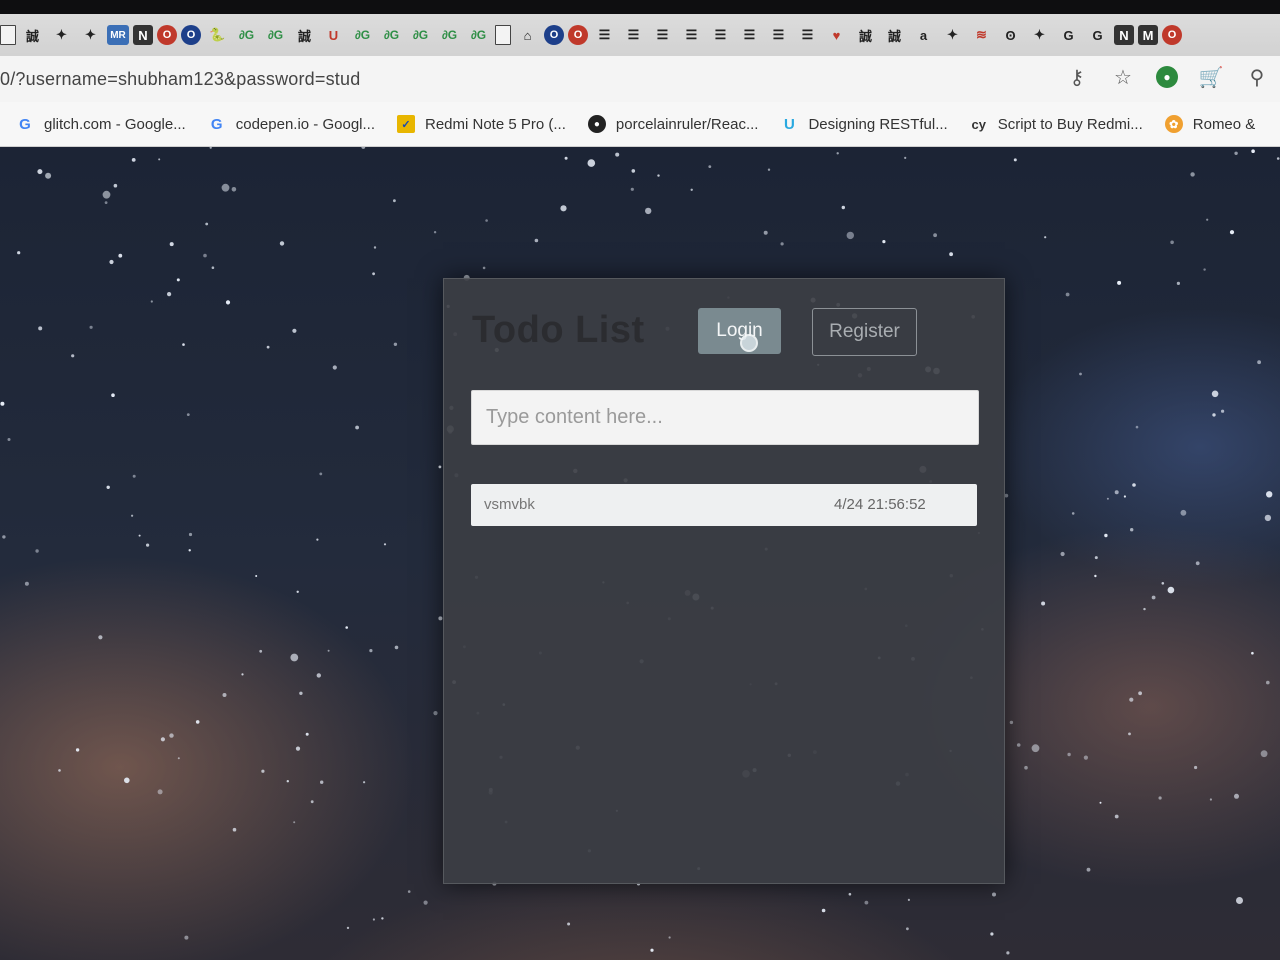  What do you see at coordinates (1077, 77) in the screenshot?
I see `key-icon: ⚷` at bounding box center [1077, 77].